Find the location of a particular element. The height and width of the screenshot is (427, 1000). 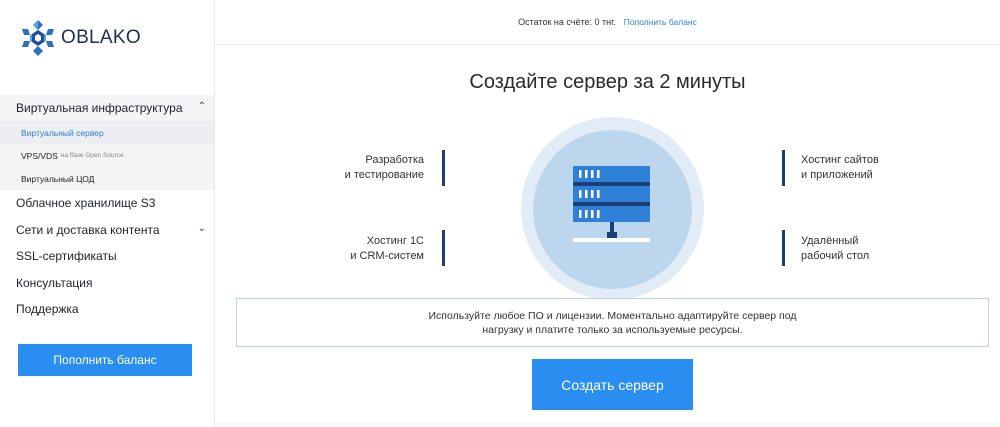

sidebar-item-s3-storage: Облачное хранилище S3 is located at coordinates (107, 203).